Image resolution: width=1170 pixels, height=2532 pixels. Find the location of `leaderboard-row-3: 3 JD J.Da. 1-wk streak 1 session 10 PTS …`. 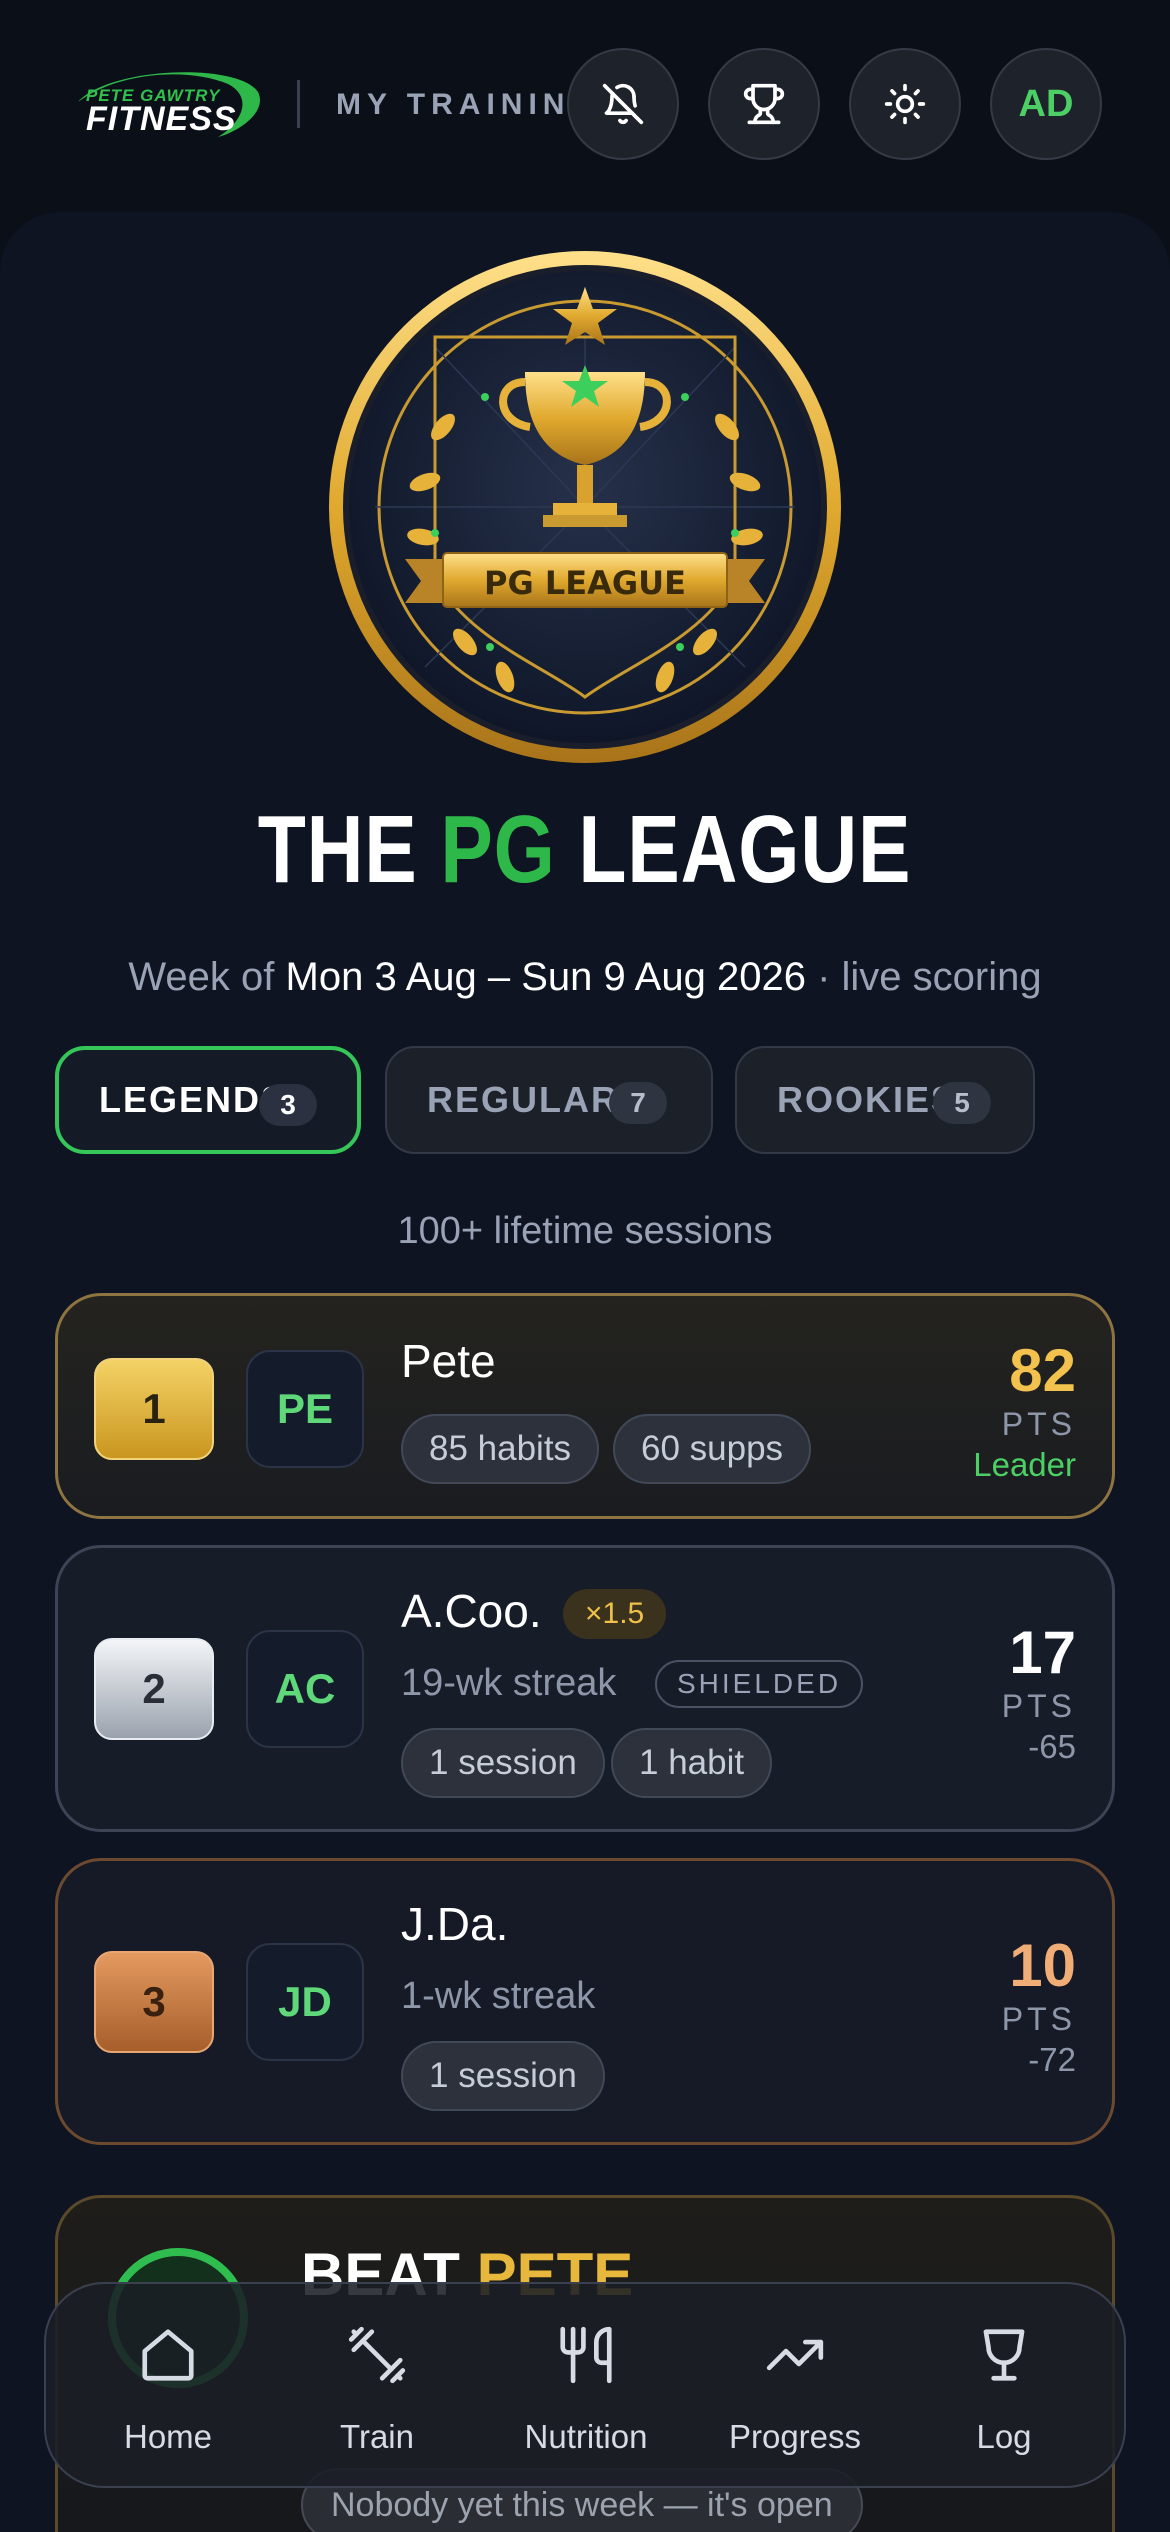

leaderboard-row-3: 3 JD J.Da. 1-wk streak 1 session 10 PTS … is located at coordinates (585, 2001).